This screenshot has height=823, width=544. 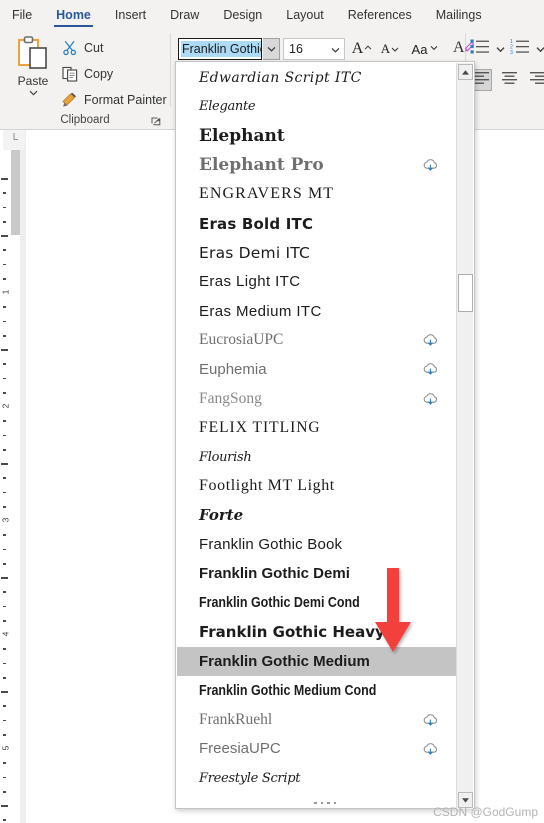 I want to click on ruler-top-margin, so click(x=15, y=192).